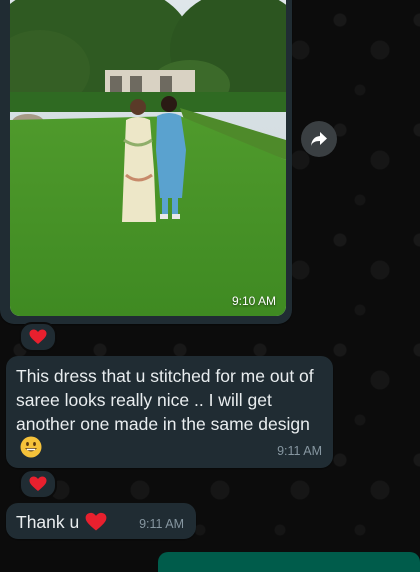 This screenshot has width=420, height=572. I want to click on grinning-face-icon, so click(31, 447).